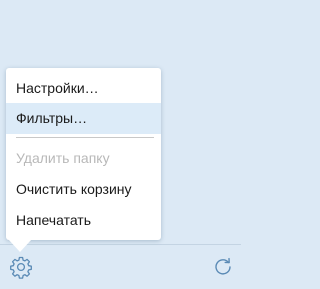 The height and width of the screenshot is (289, 320). Describe the element at coordinates (63, 158) in the screenshot. I see `menu-item-delete-folder: Удалить папку` at that location.